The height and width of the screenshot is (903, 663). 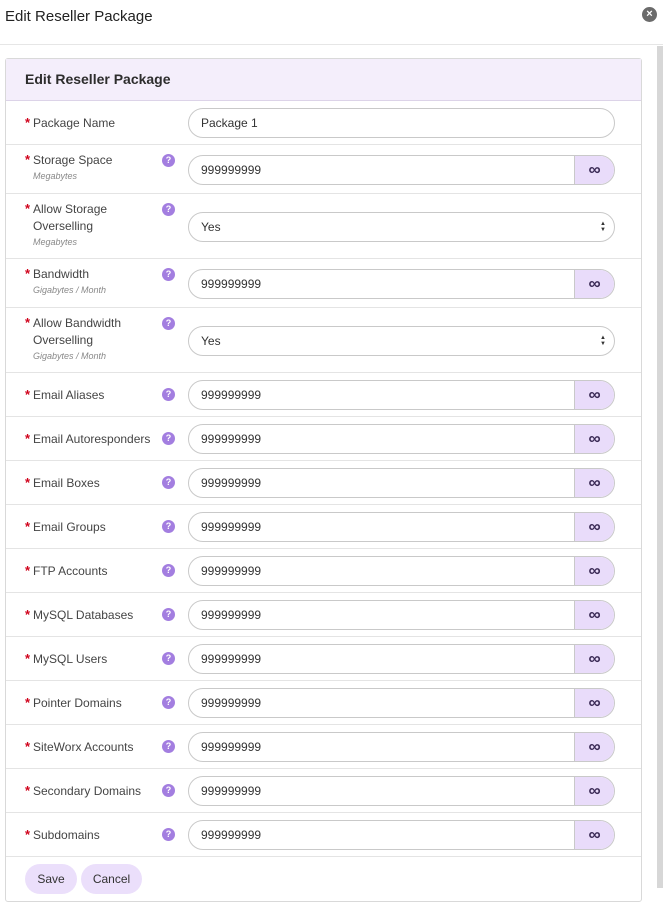 I want to click on field-label-text: Allow Storage Overselling, so click(x=70, y=217).